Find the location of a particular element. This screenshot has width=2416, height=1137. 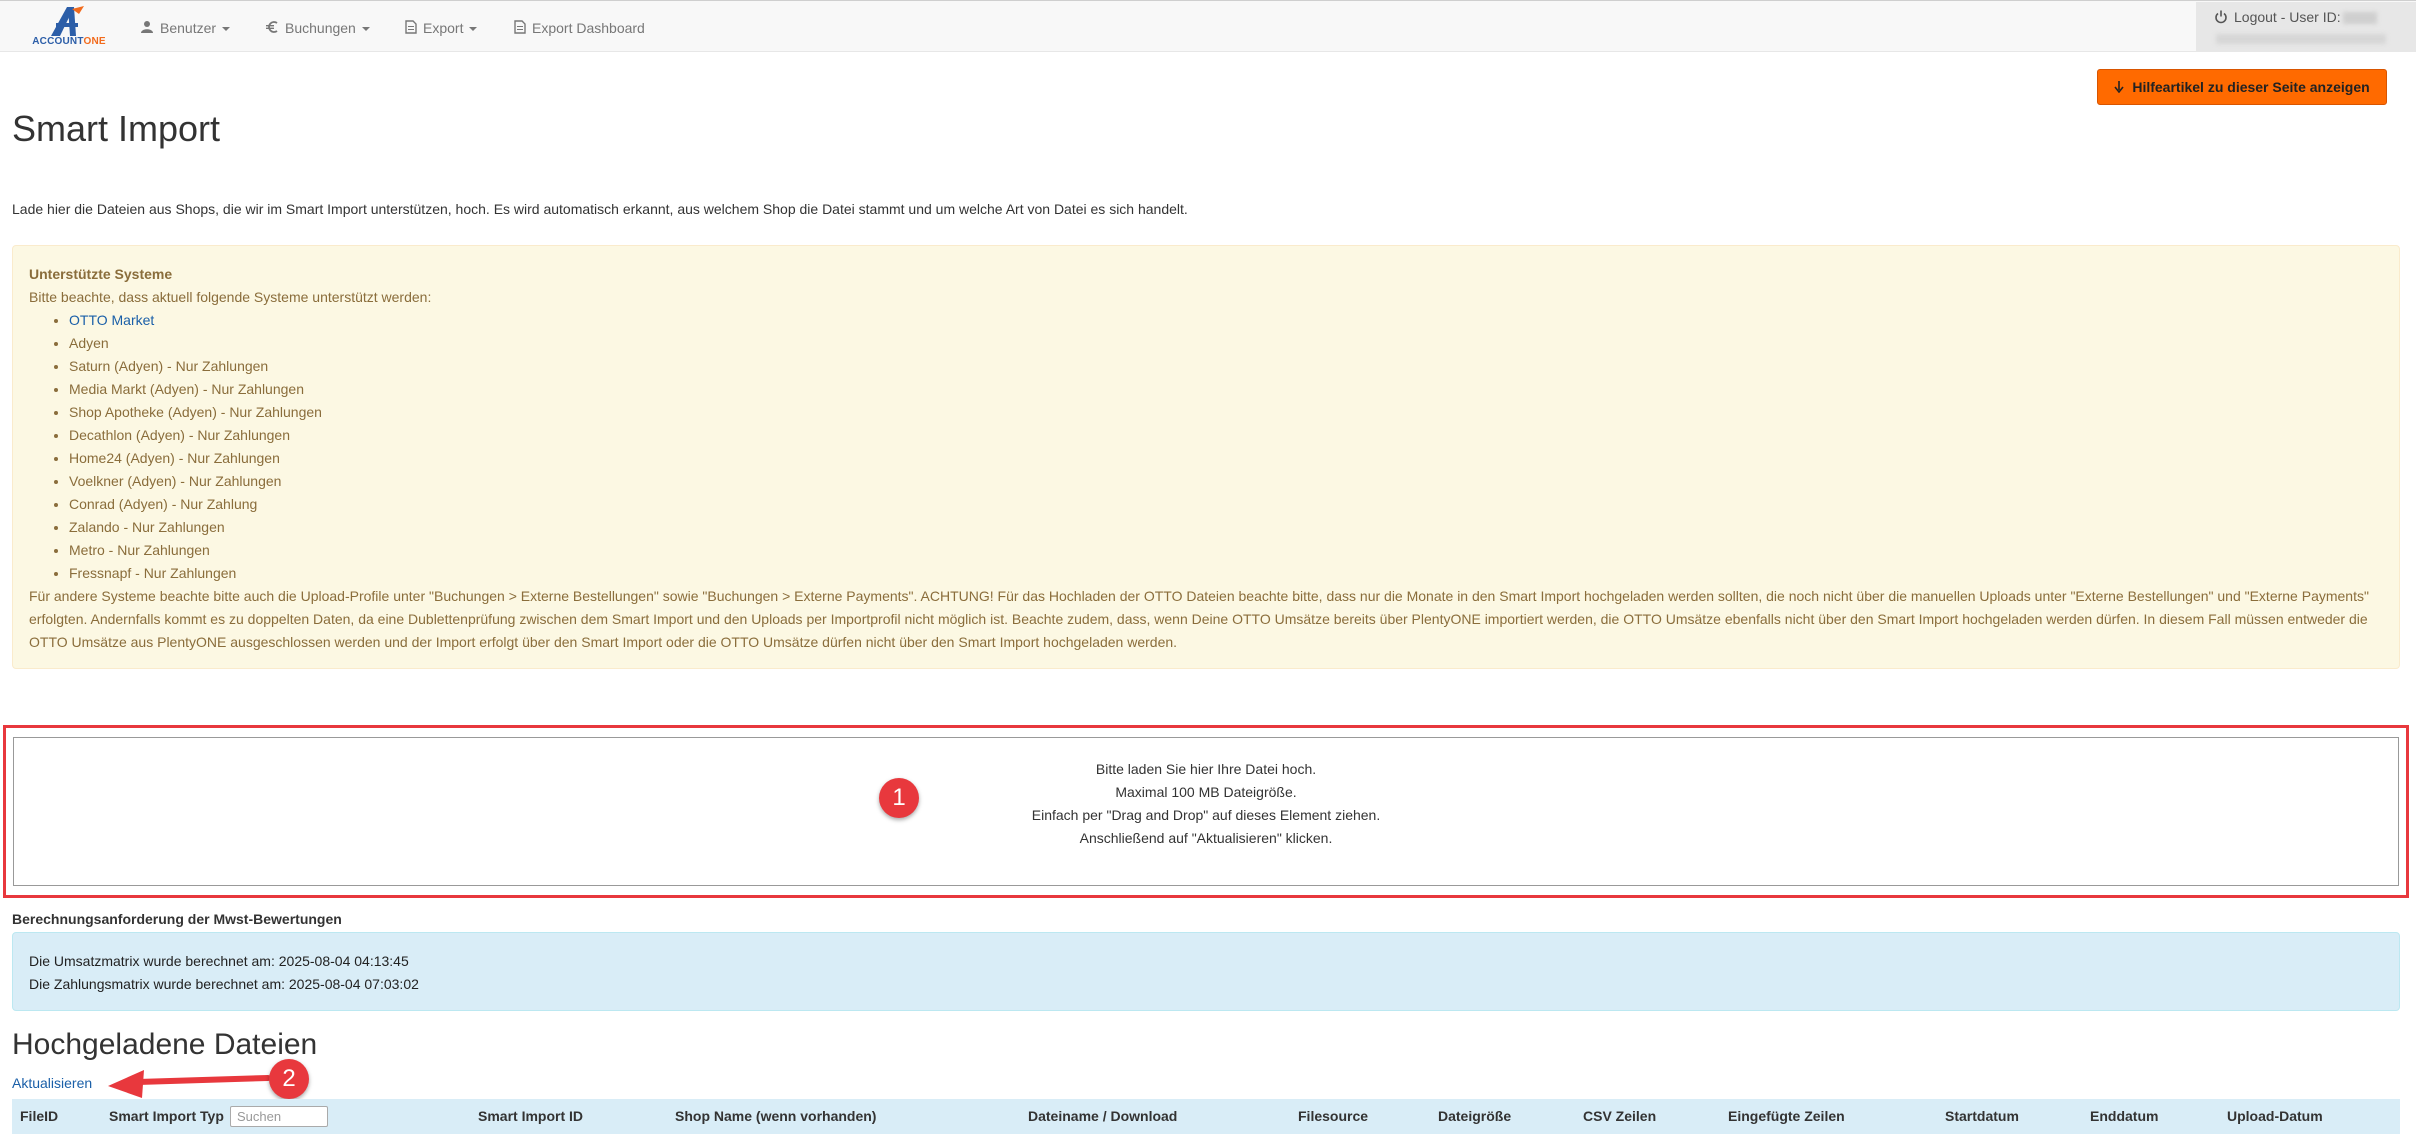

nav-buchungen: Buchungen is located at coordinates (317, 27).